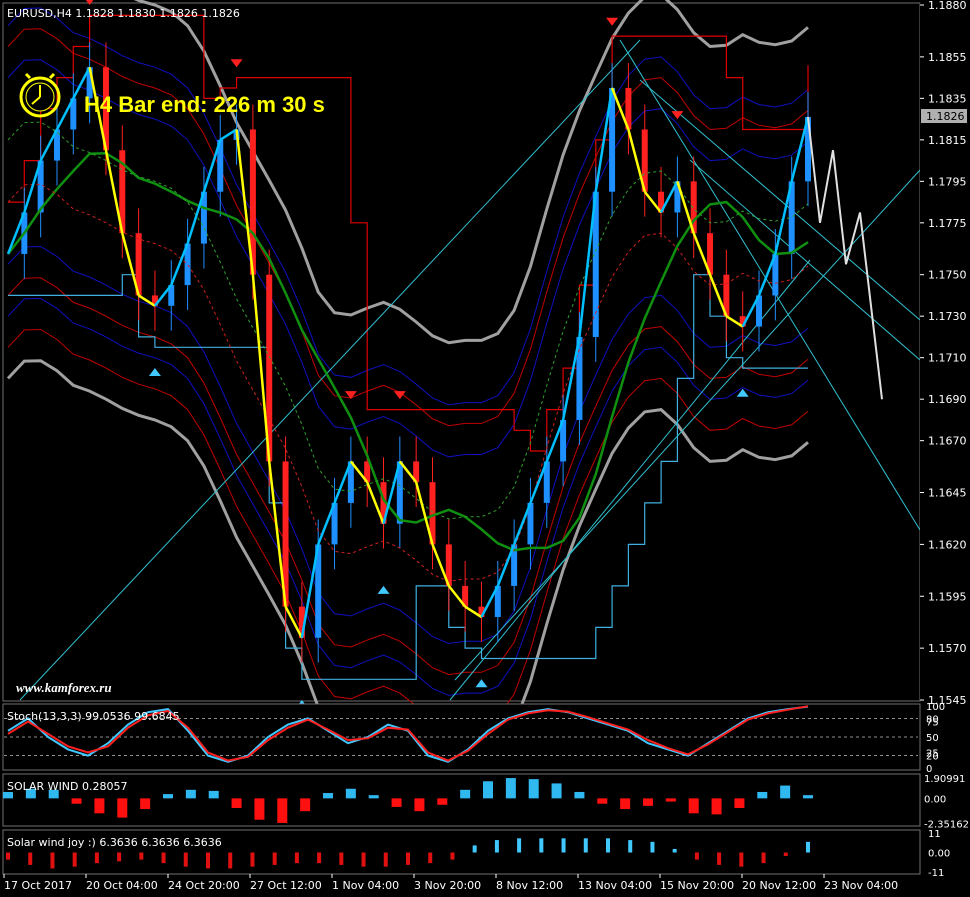 Image resolution: width=970 pixels, height=897 pixels. What do you see at coordinates (932, 723) in the screenshot?
I see `stoch-tick-label: 75` at bounding box center [932, 723].